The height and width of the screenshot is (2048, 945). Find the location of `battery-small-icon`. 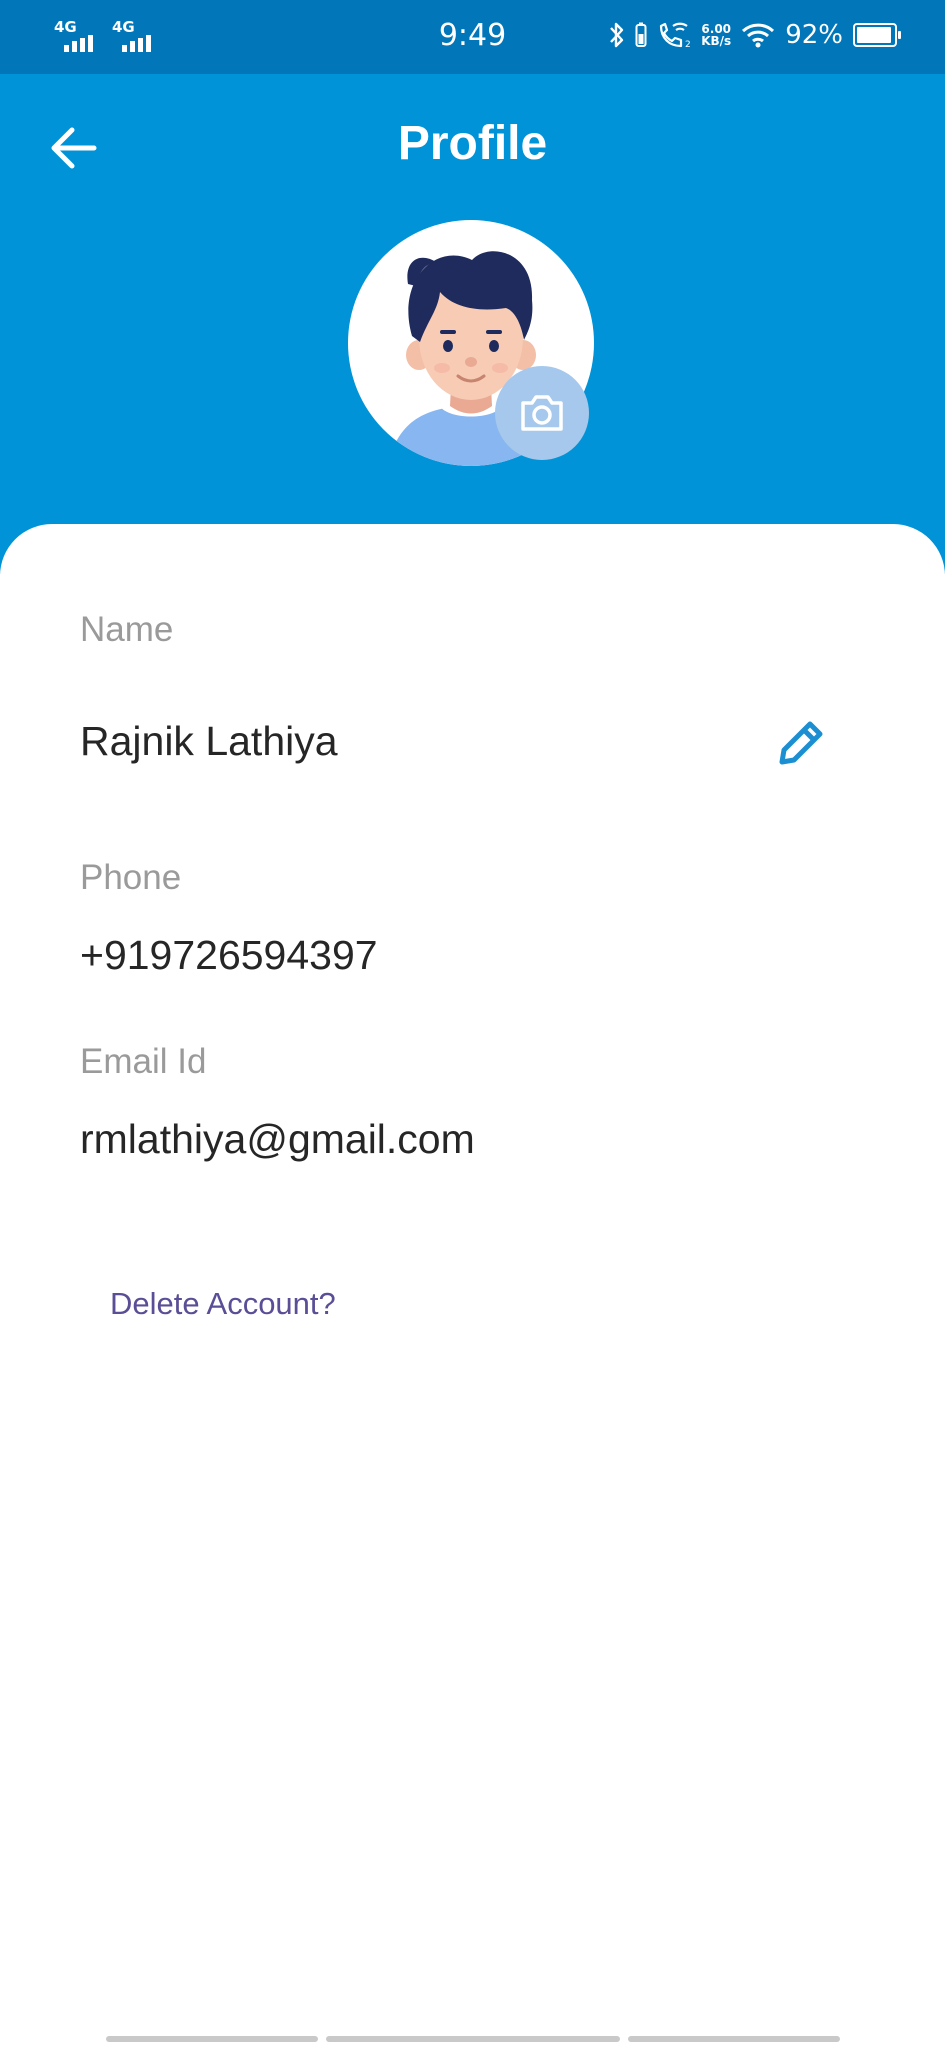

battery-small-icon is located at coordinates (641, 34).